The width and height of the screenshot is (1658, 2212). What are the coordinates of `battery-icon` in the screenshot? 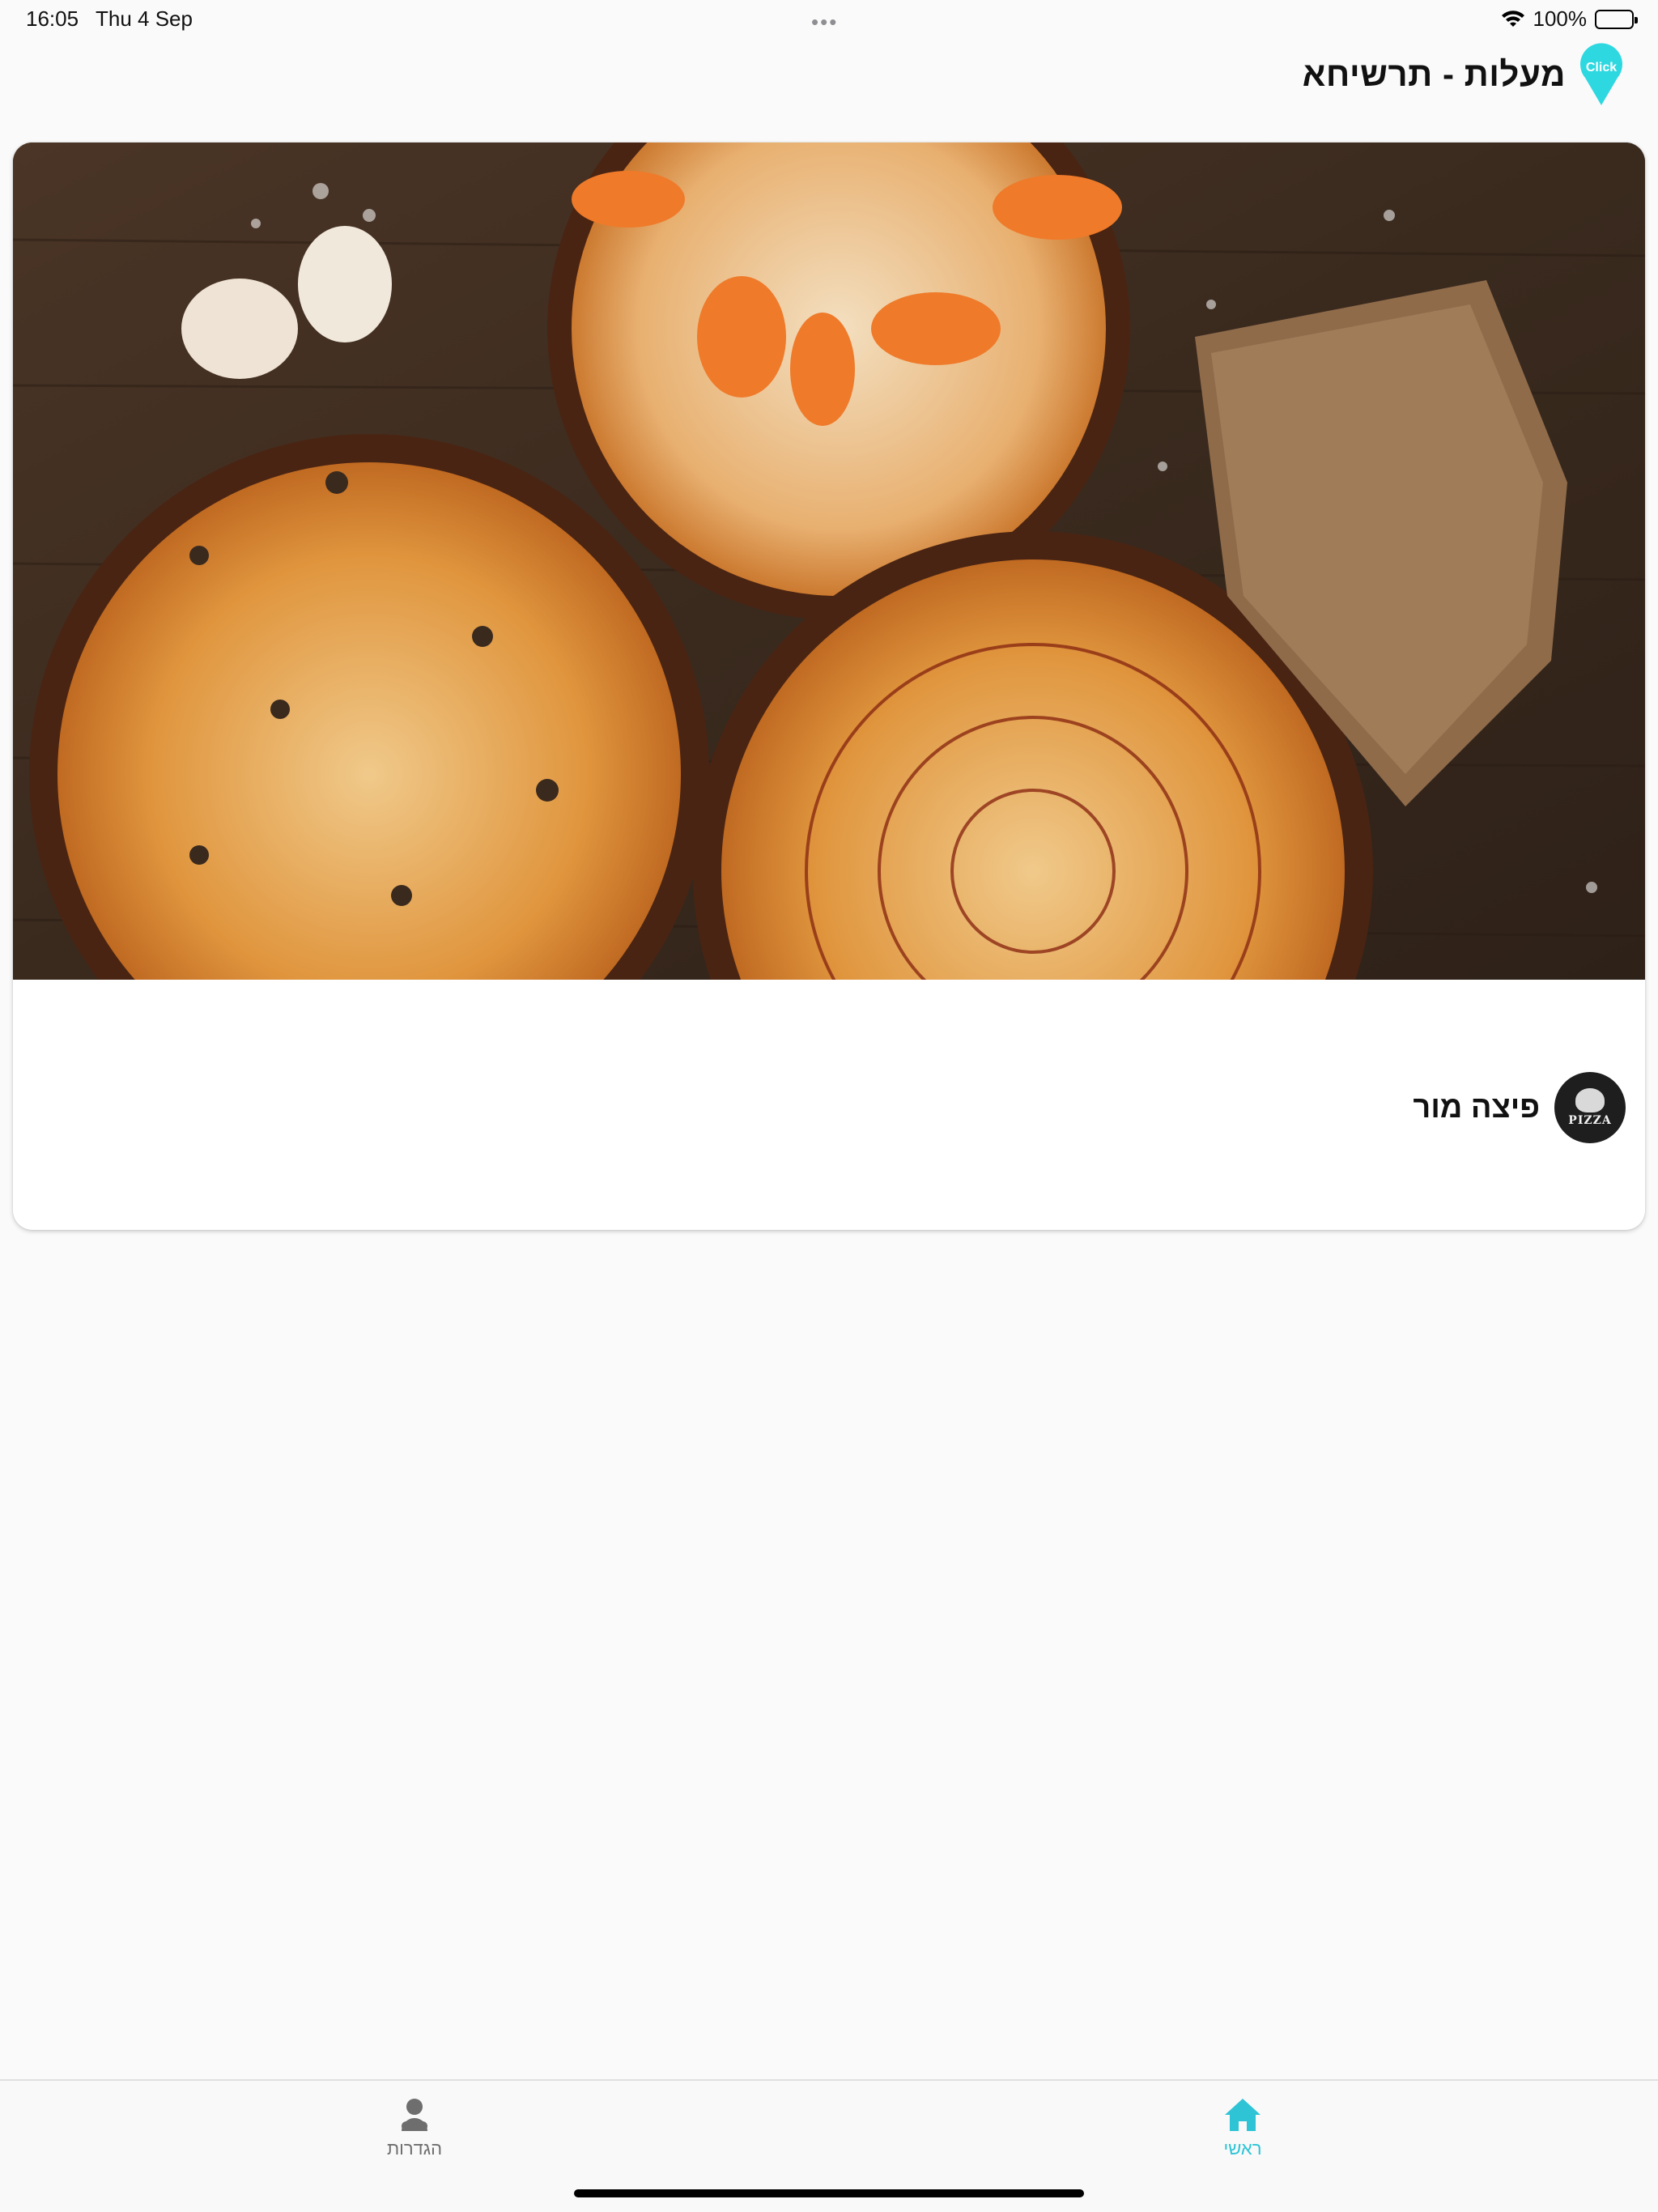 It's located at (1616, 19).